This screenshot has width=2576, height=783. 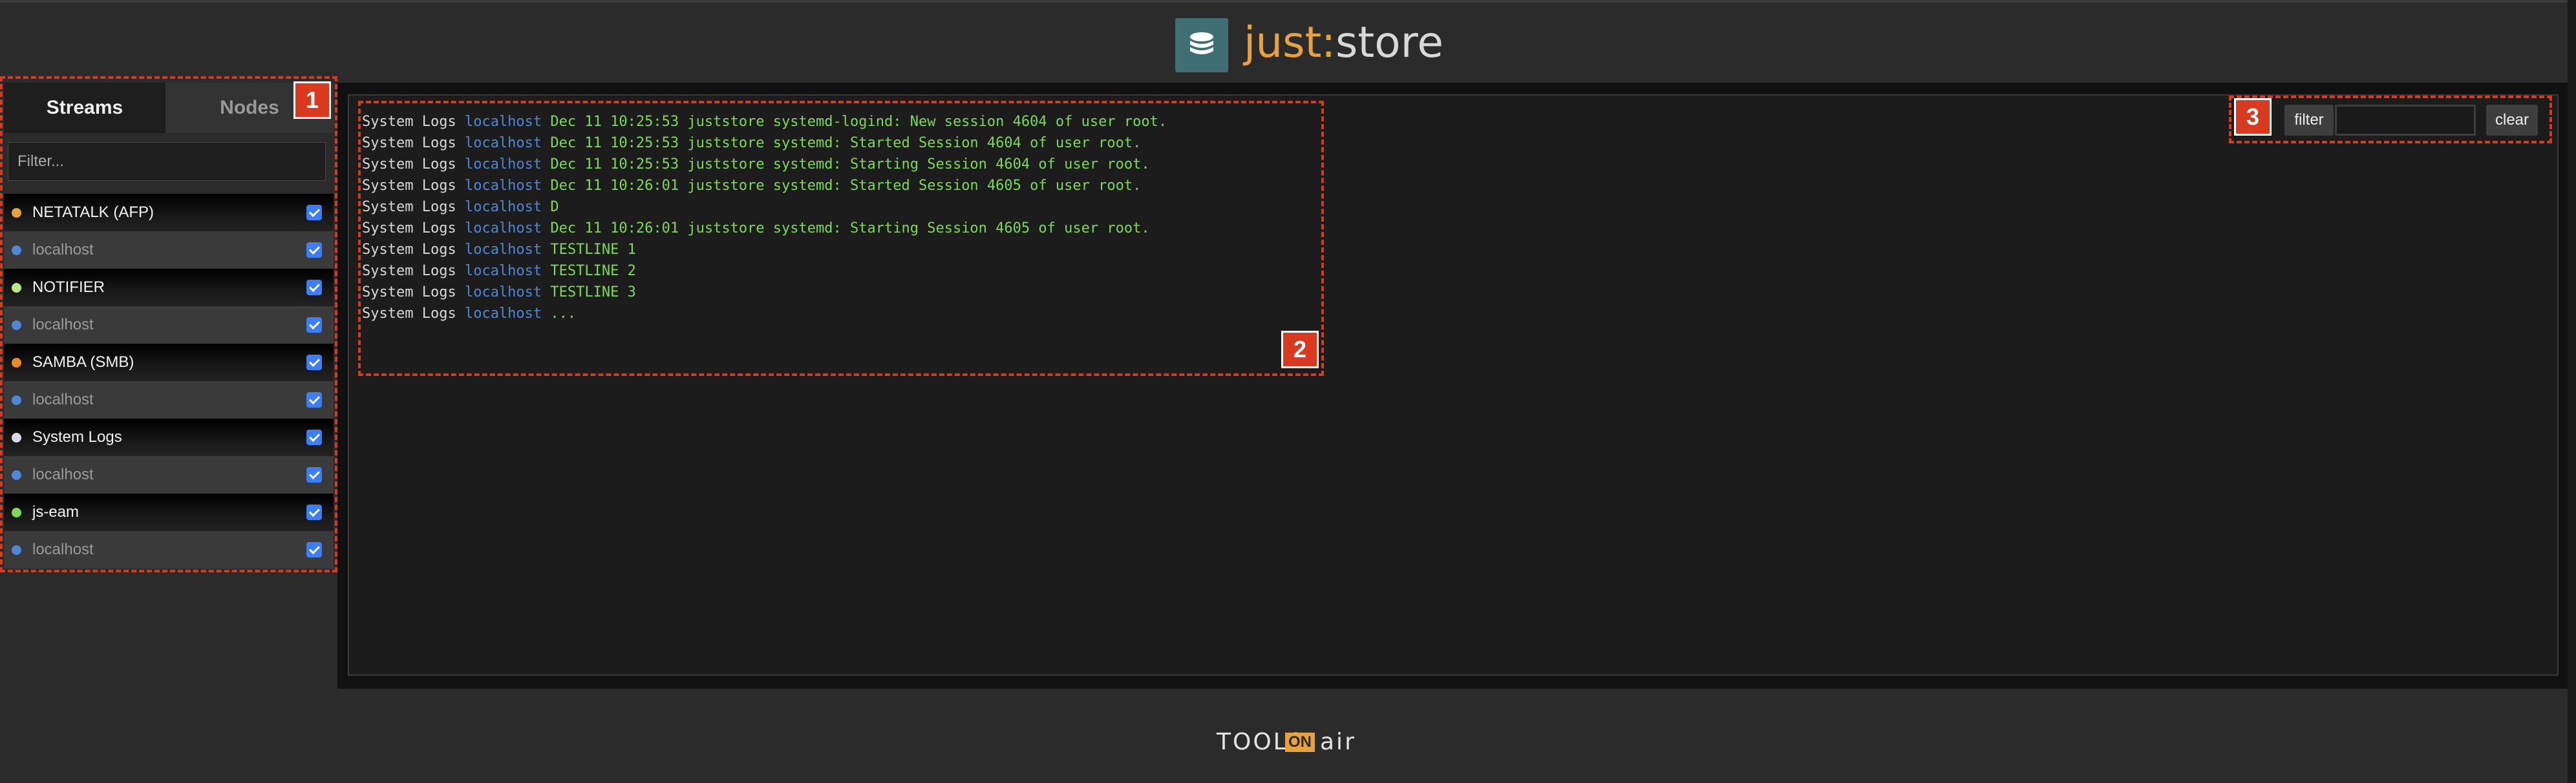 I want to click on brand-colon: :, so click(x=1328, y=42).